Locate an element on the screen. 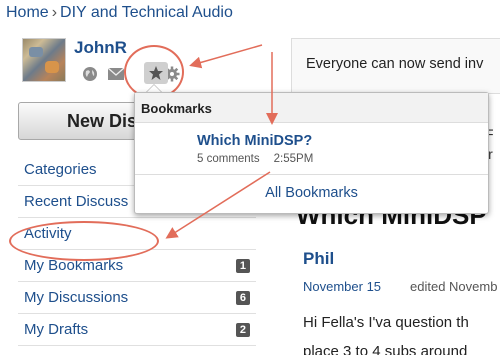 The height and width of the screenshot is (355, 500). bookmark-item: Which MiniDSP? 5 comments 2:55PM is located at coordinates (311, 149).